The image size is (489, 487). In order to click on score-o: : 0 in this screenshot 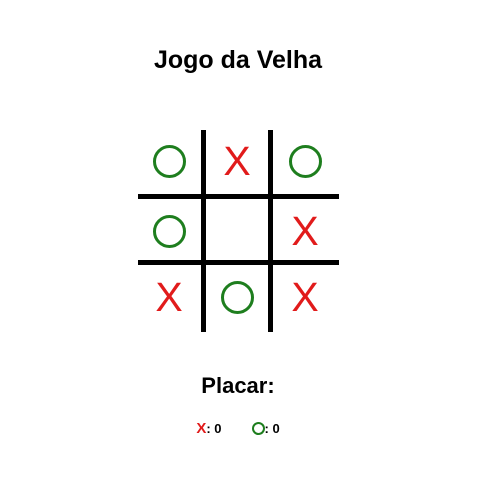, I will do `click(265, 428)`.